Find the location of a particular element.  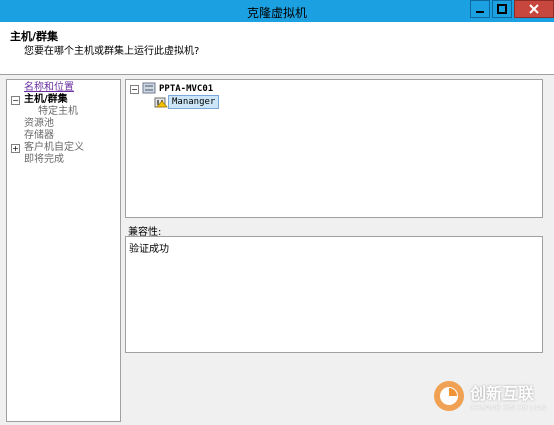

brand-name-en: CHUANG XIN HU LIAN is located at coordinates (508, 408).